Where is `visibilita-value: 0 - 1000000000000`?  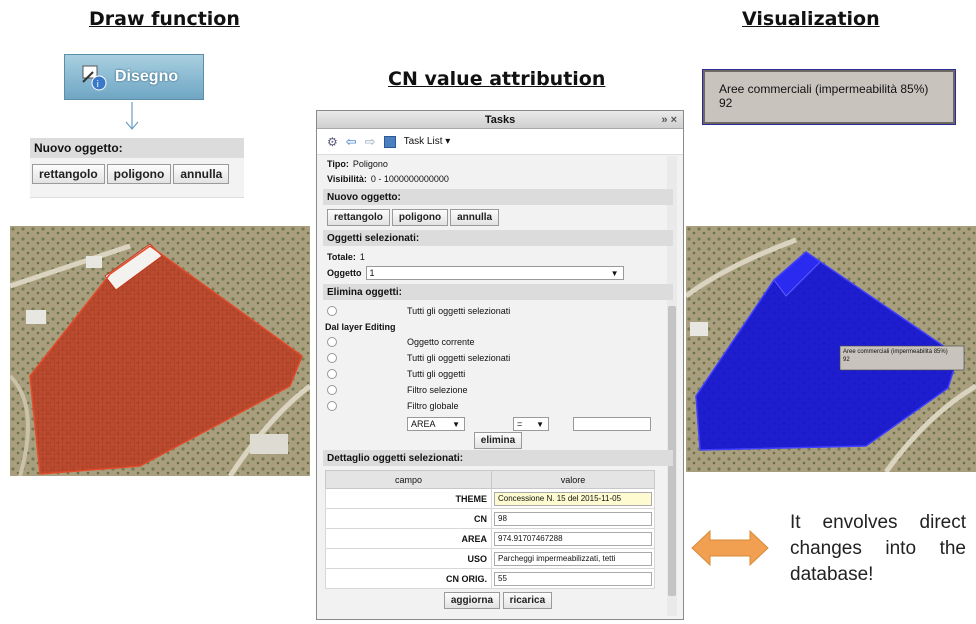 visibilita-value: 0 - 1000000000000 is located at coordinates (409, 178).